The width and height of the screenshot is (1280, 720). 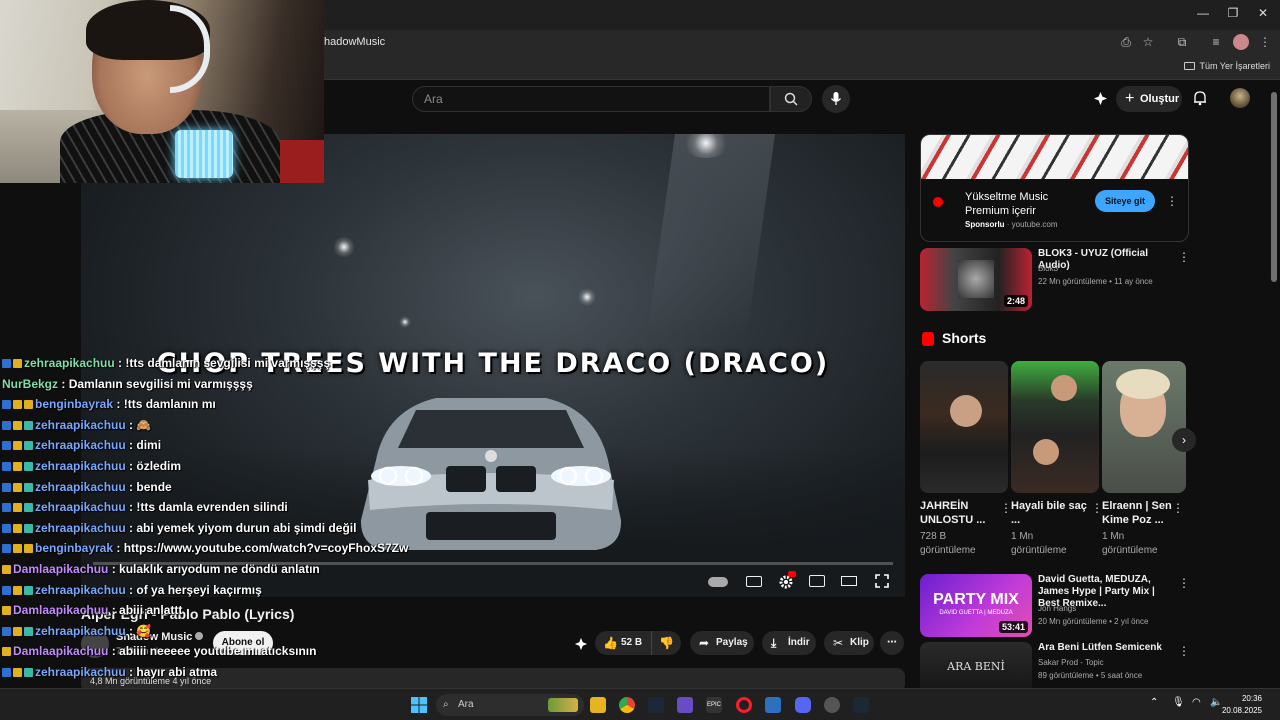 I want to click on ad-title: Yükseltme Music Premium içerir, so click(x=1007, y=204).